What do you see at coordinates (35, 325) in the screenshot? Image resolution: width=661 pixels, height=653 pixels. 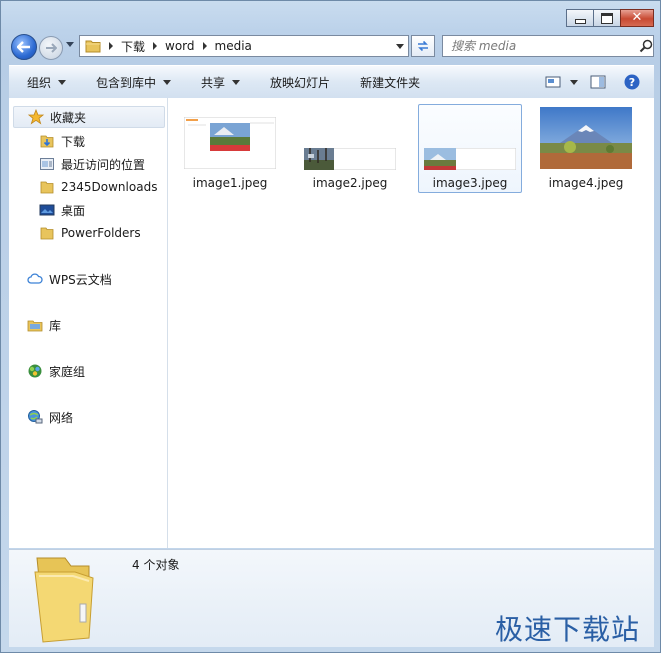 I see `library-icon` at bounding box center [35, 325].